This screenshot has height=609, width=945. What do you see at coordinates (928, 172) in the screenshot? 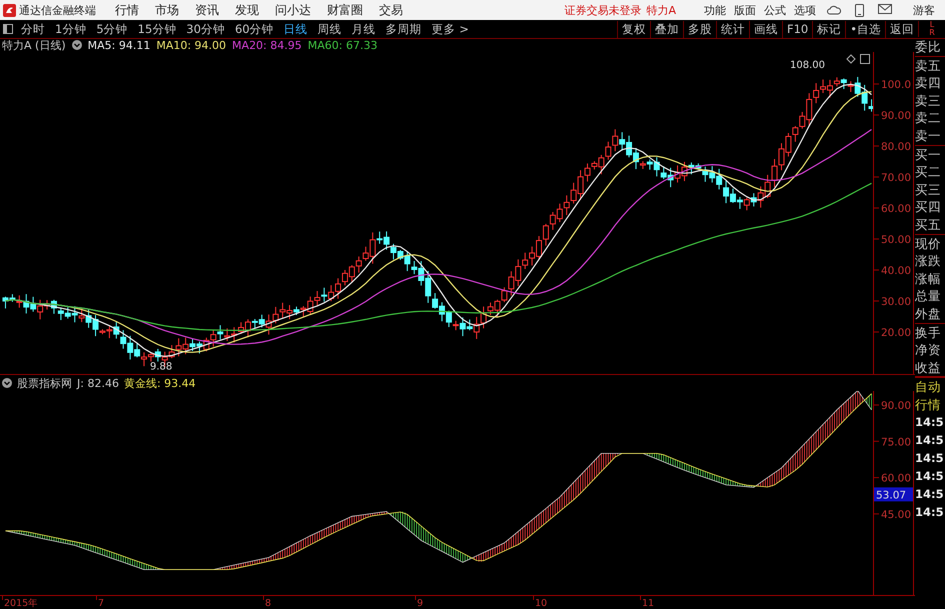
I see `quote-field-label: 买二` at bounding box center [928, 172].